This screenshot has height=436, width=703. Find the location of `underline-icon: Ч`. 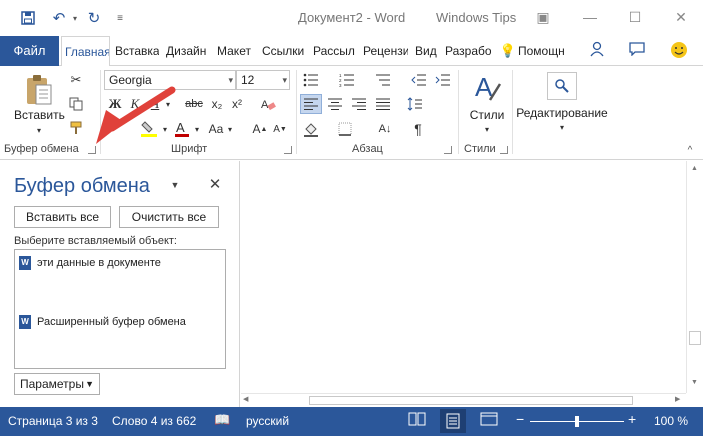

underline-icon: Ч is located at coordinates (155, 104).